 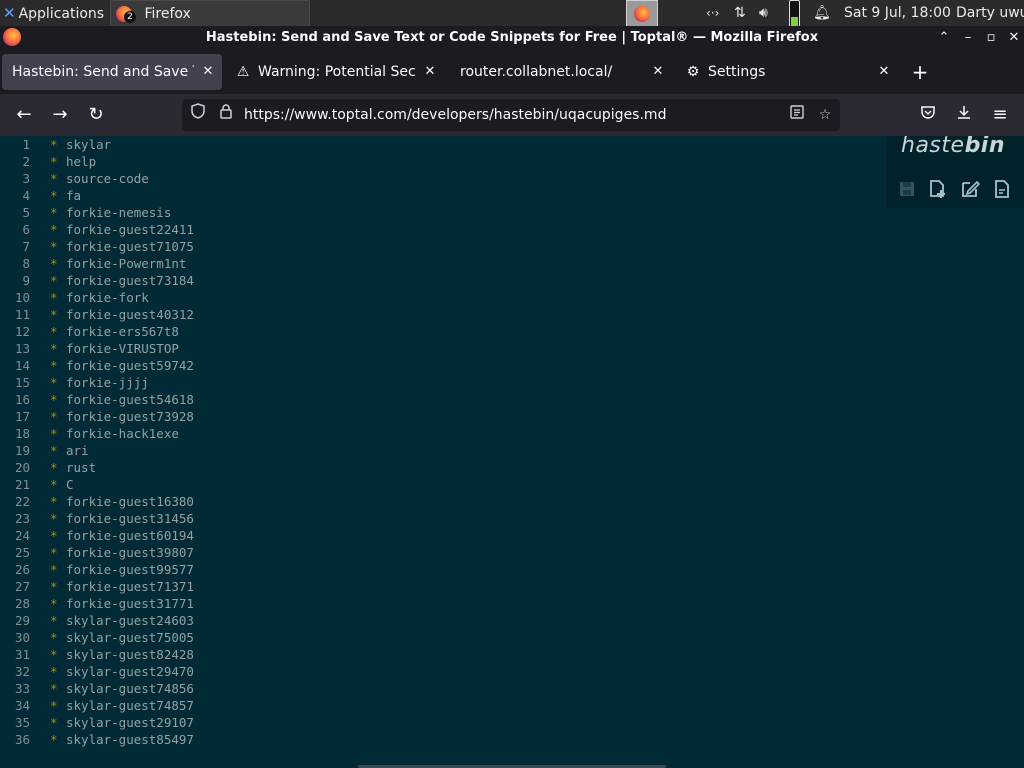 What do you see at coordinates (22, 739) in the screenshot?
I see `line-number: 36` at bounding box center [22, 739].